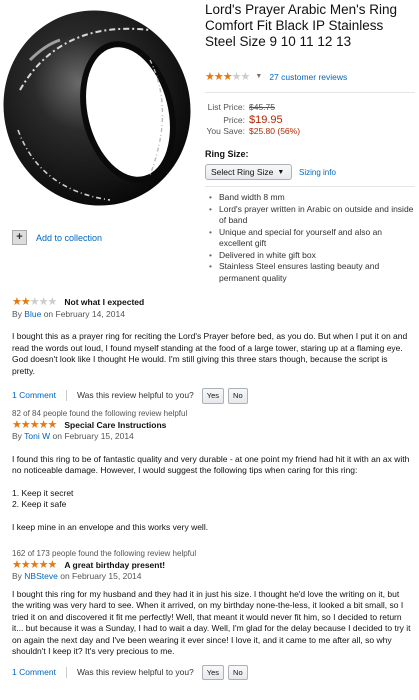 The width and height of the screenshot is (419, 700). Describe the element at coordinates (115, 426) in the screenshot. I see `review-title: Special Care Instructions` at that location.